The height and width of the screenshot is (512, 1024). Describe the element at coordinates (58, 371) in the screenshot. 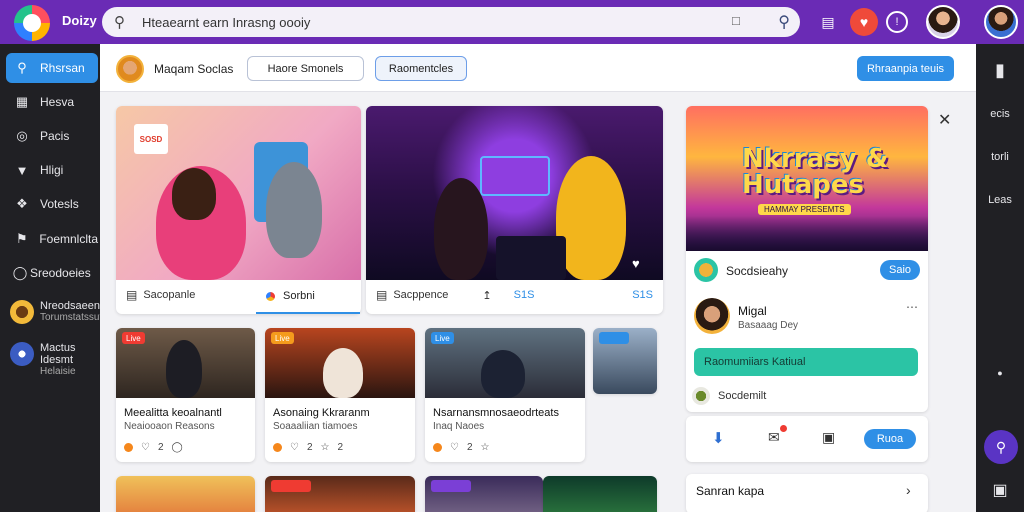

I see `channel-sub: Helaisie` at that location.